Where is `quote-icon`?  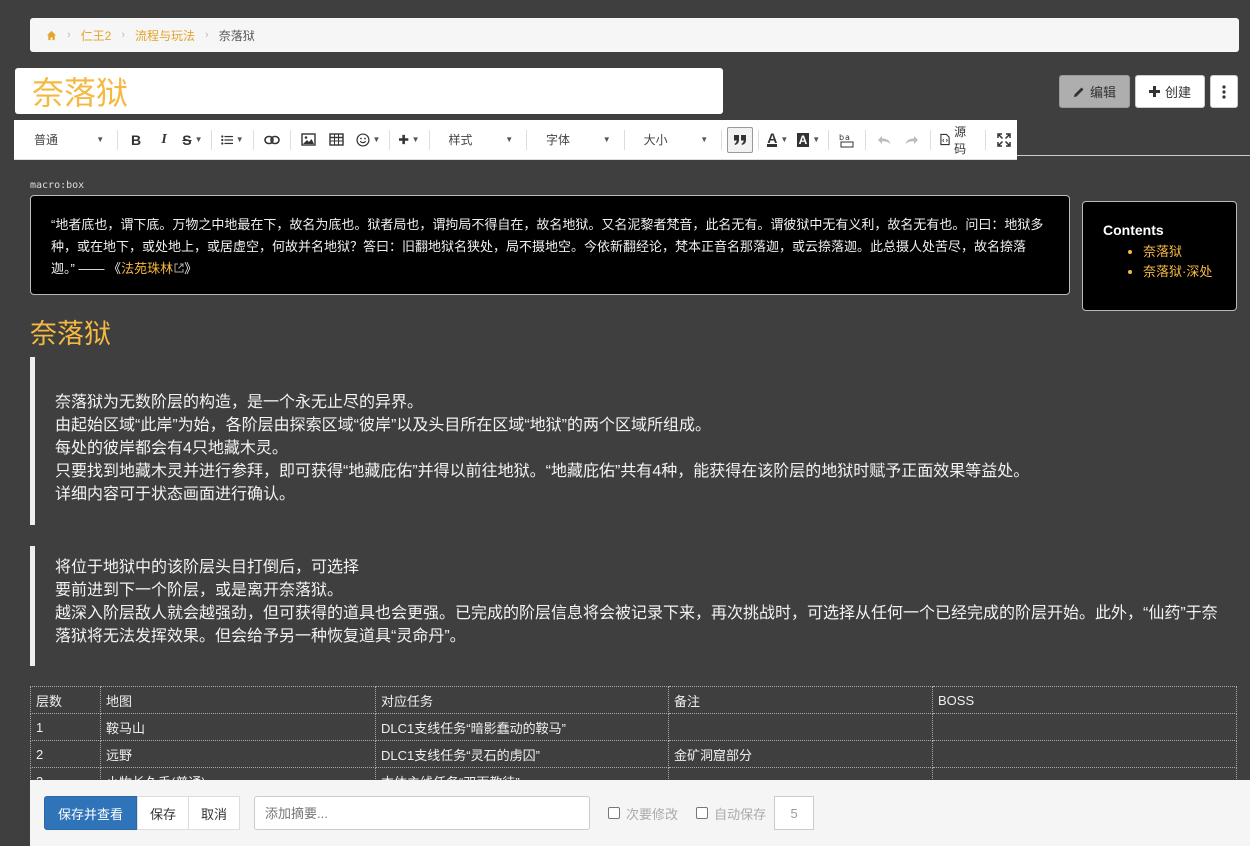 quote-icon is located at coordinates (740, 139).